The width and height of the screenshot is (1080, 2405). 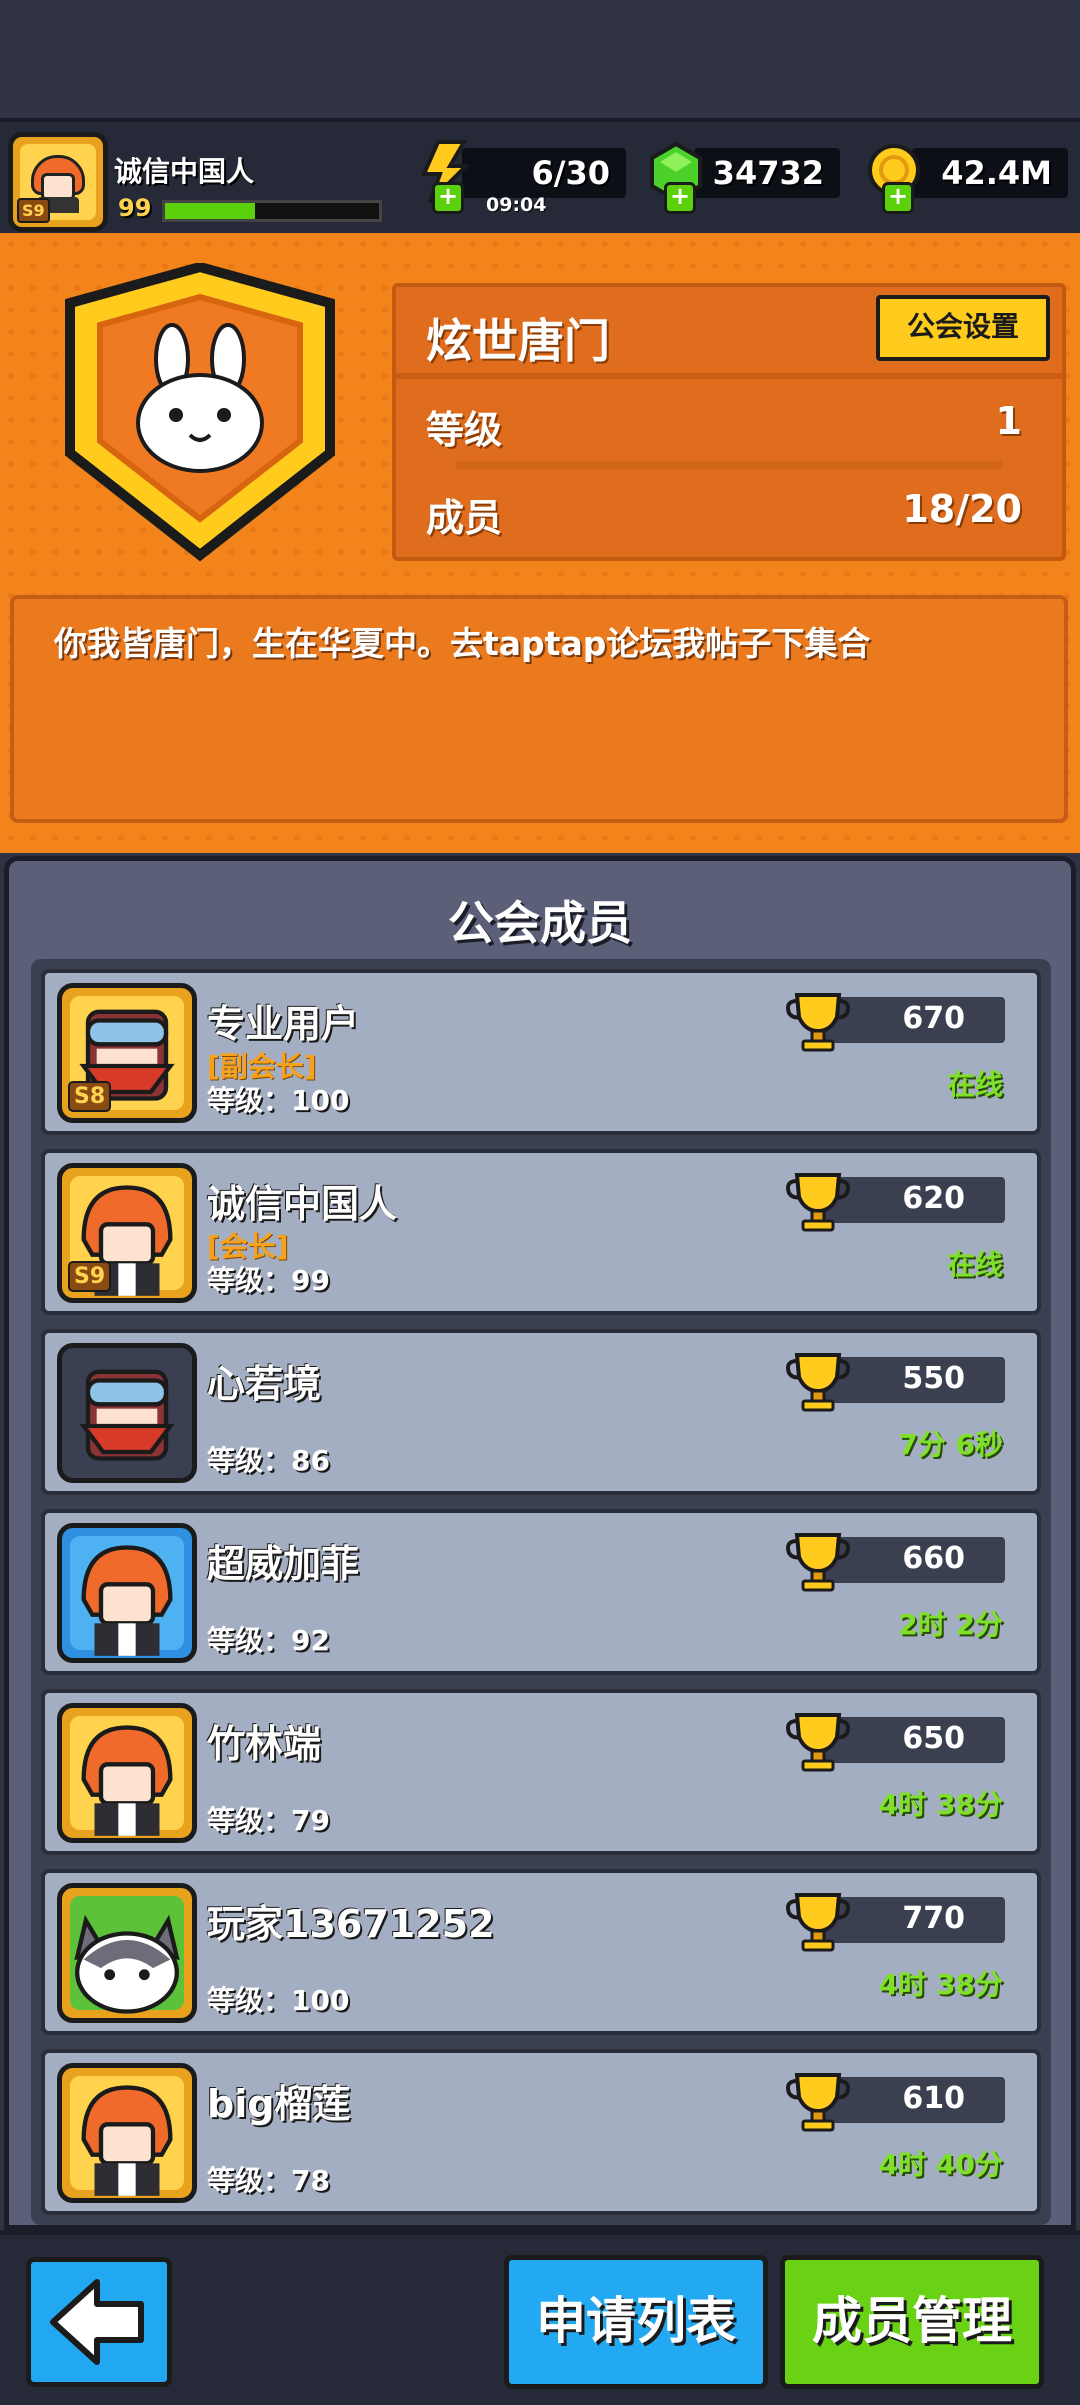 I want to click on member-row: 心若境 等级：86 550 7分 6秒, so click(x=541, y=1412).